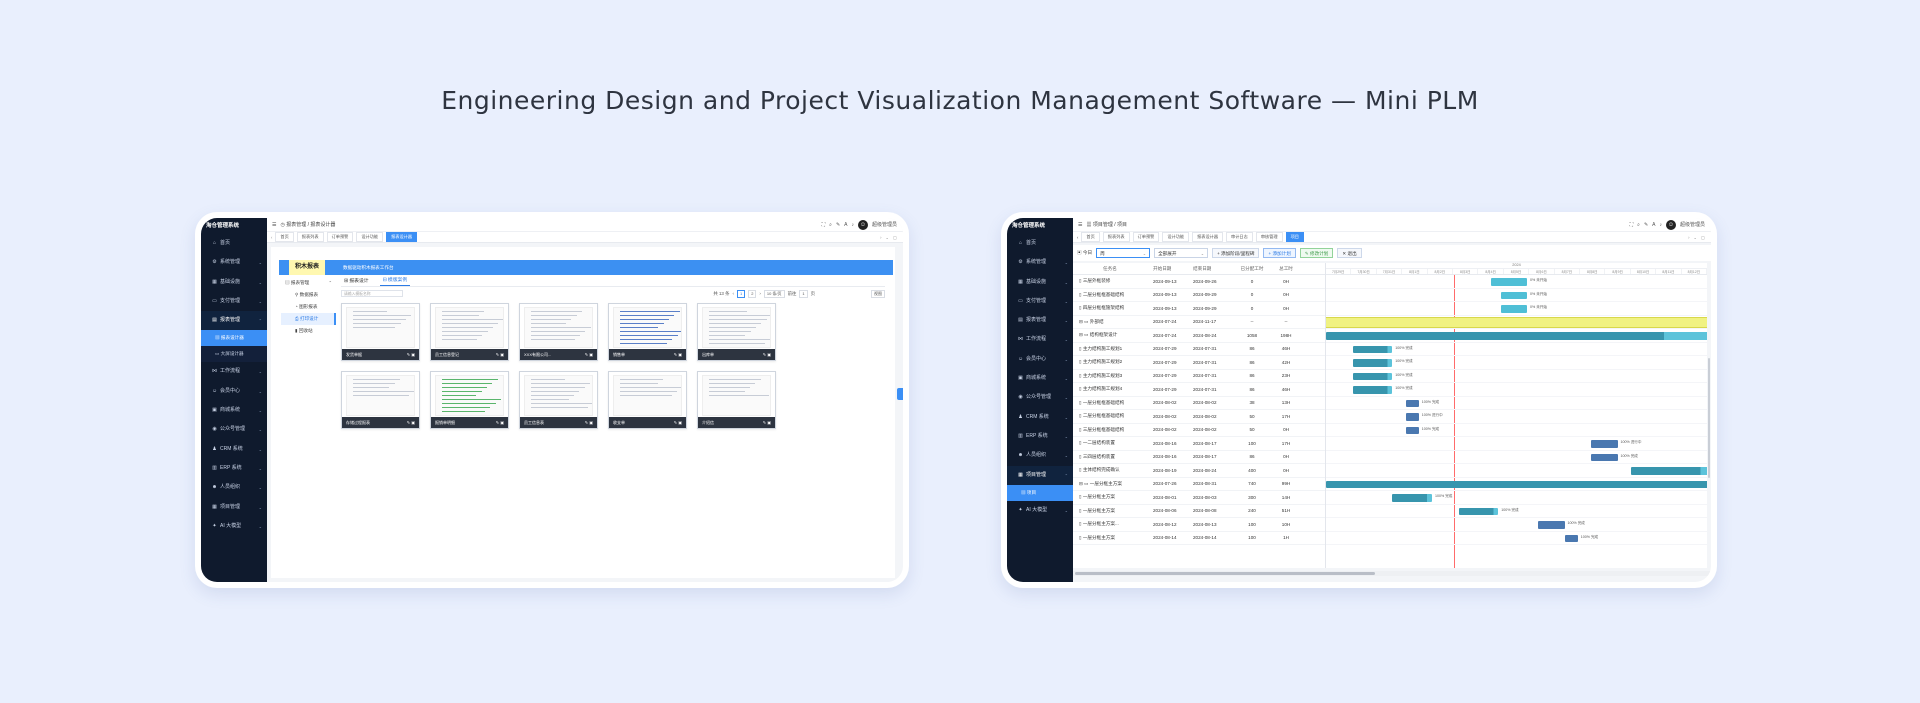 The width and height of the screenshot is (1920, 703). I want to click on template-card: 发货单据 ✎ ▣, so click(380, 332).